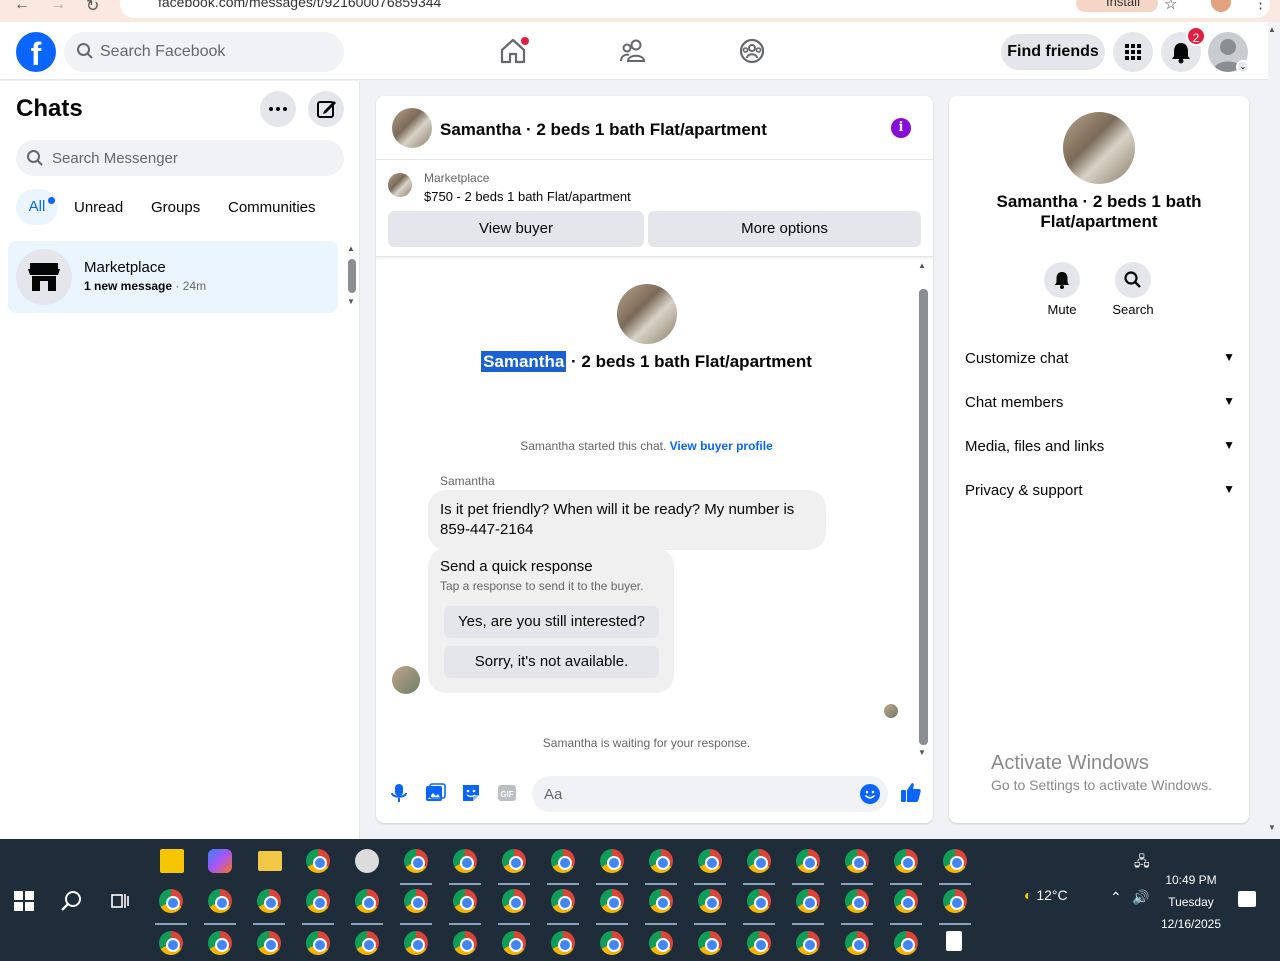 The image size is (1280, 961). I want to click on file-explorer-icon, so click(270, 861).